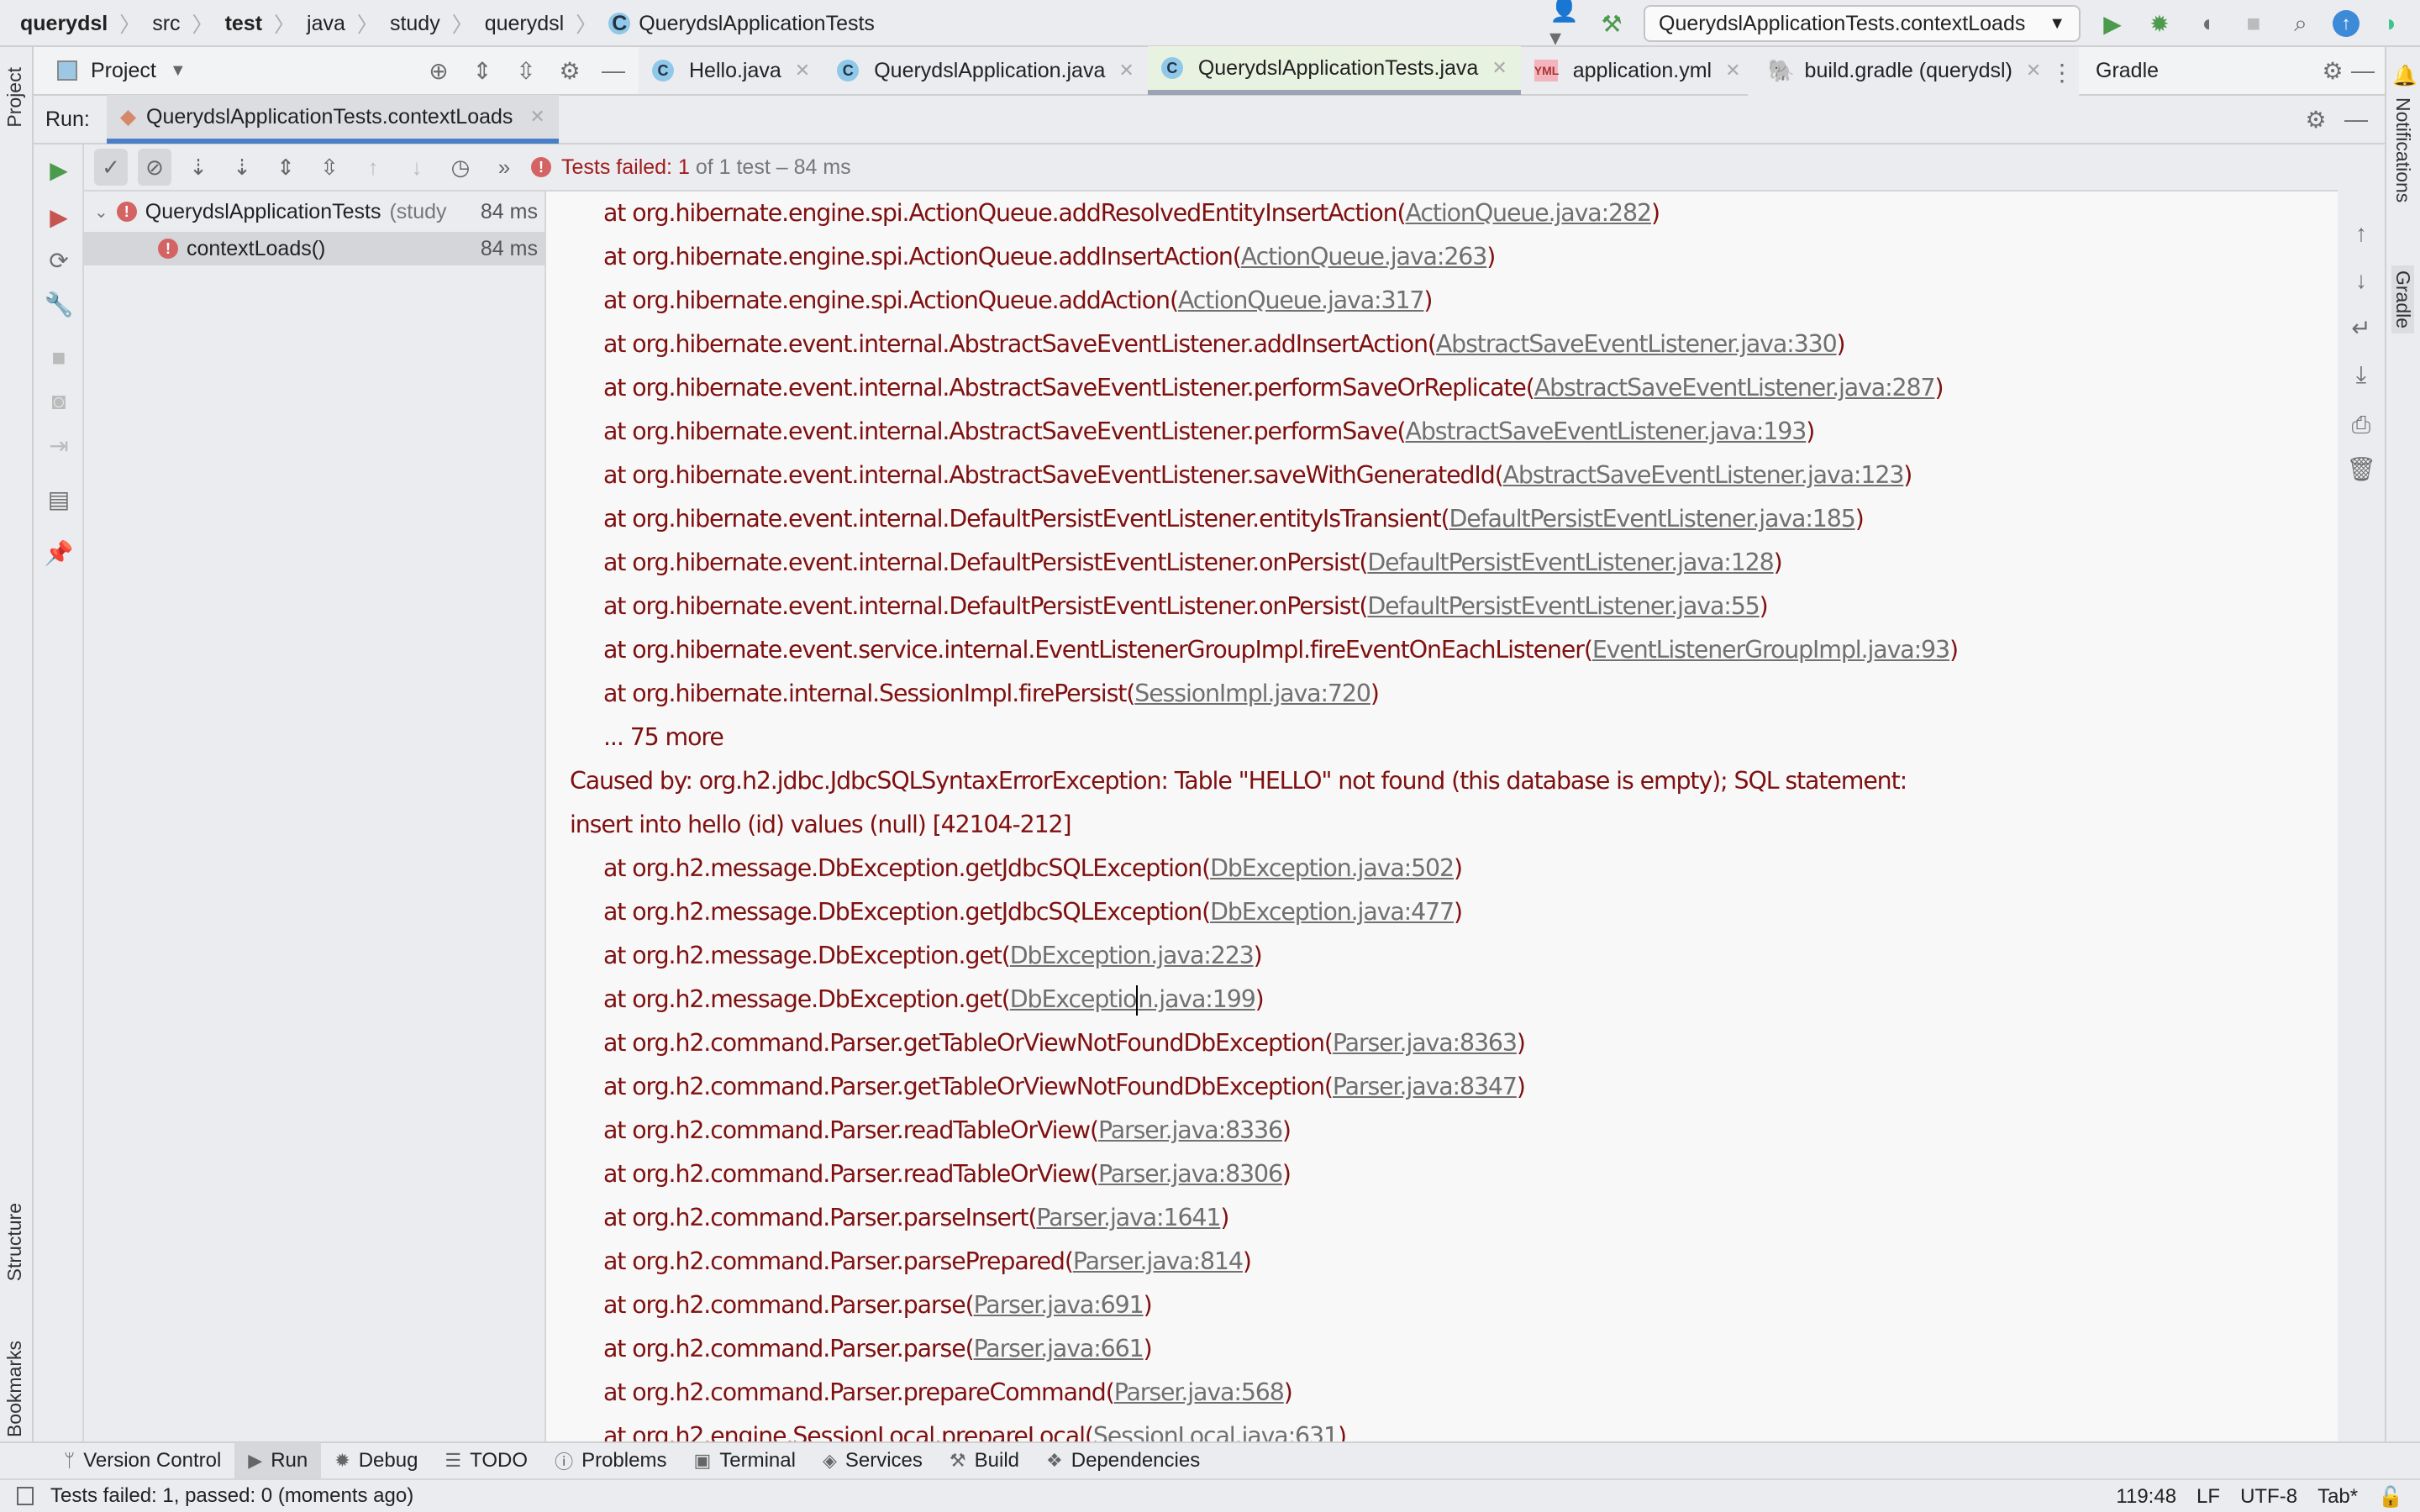 The image size is (2420, 1512). I want to click on run-icon: ▶, so click(2112, 23).